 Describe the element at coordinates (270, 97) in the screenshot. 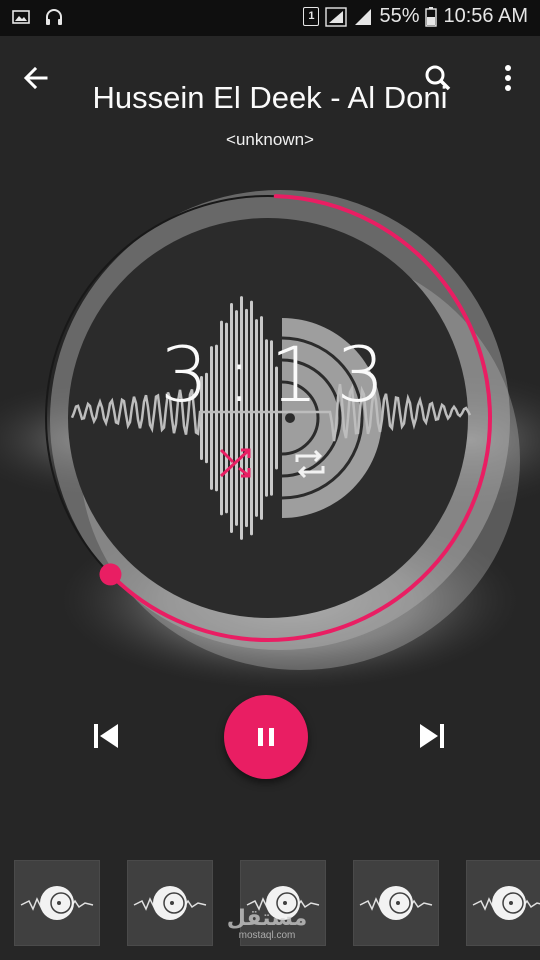

I see `track-title: Hussein El Deek - Al Doni` at that location.